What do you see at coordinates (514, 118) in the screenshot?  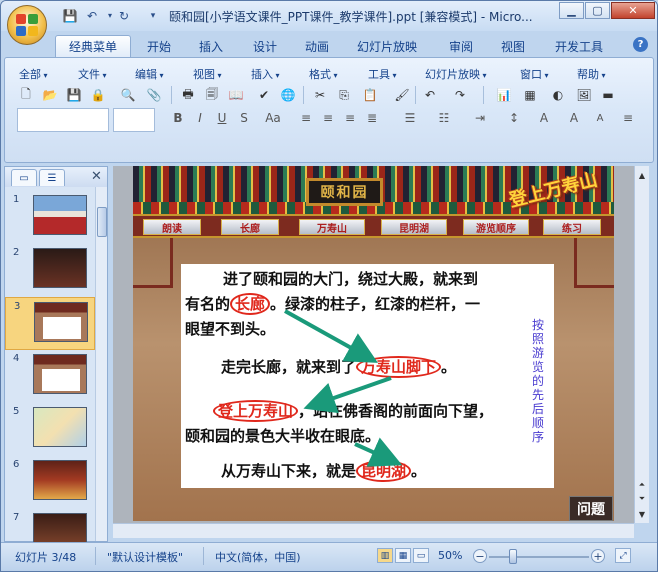 I see `line-spacing-icon: ↕` at bounding box center [514, 118].